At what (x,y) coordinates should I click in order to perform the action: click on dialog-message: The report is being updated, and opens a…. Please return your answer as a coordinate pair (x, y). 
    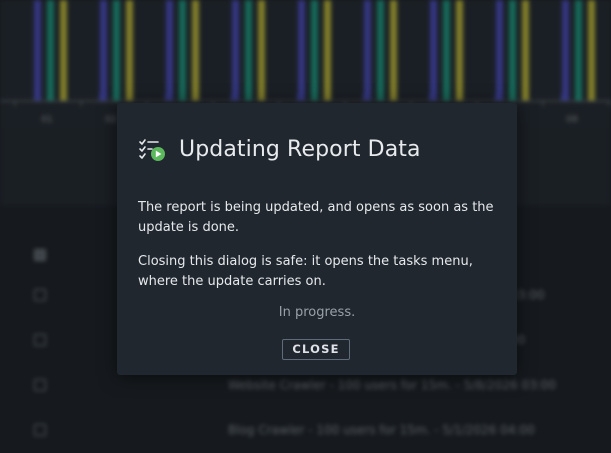
    Looking at the image, I should click on (316, 217).